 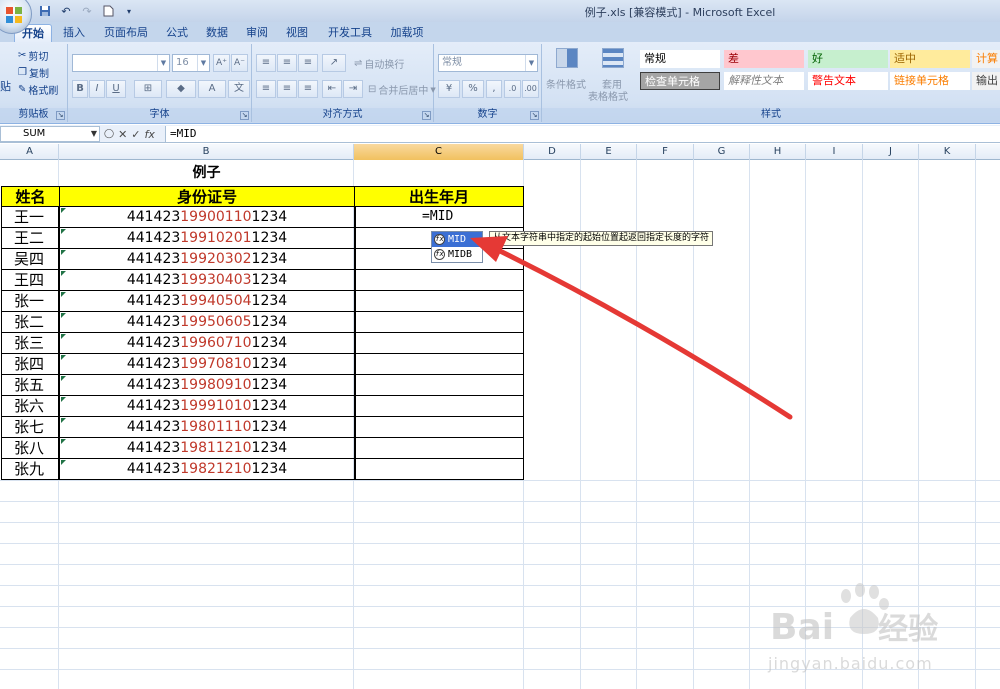 What do you see at coordinates (665, 152) in the screenshot?
I see `column-header-f: F` at bounding box center [665, 152].